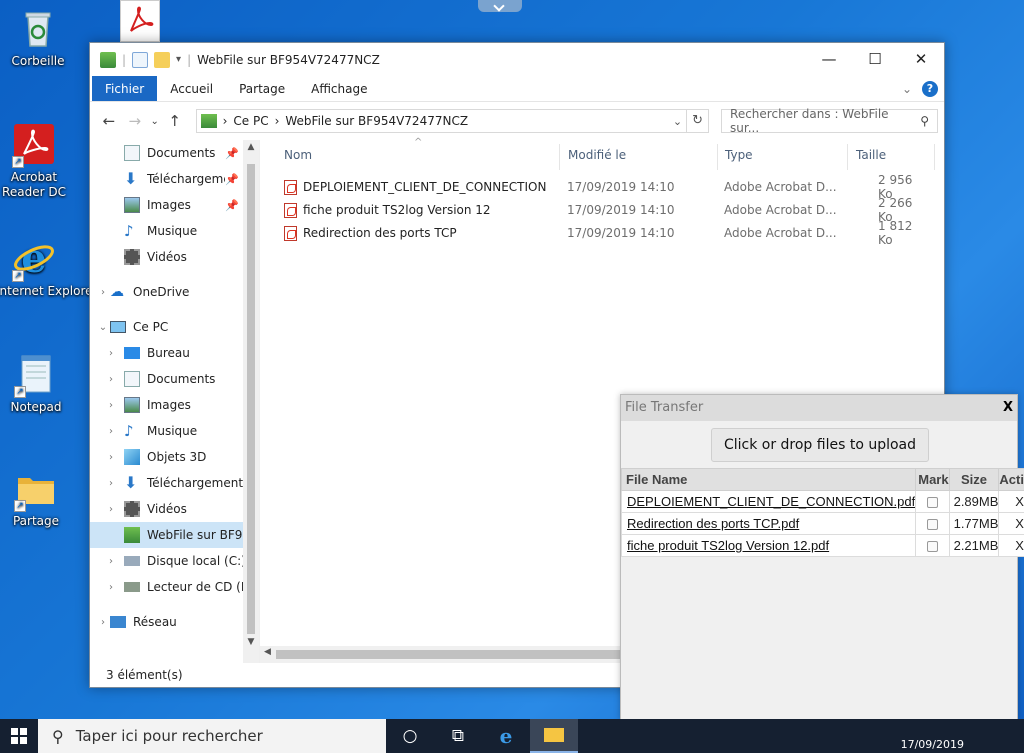 This screenshot has width=1024, height=753. Describe the element at coordinates (907, 89) in the screenshot. I see `expand-ribbon-icon: ⌄` at that location.